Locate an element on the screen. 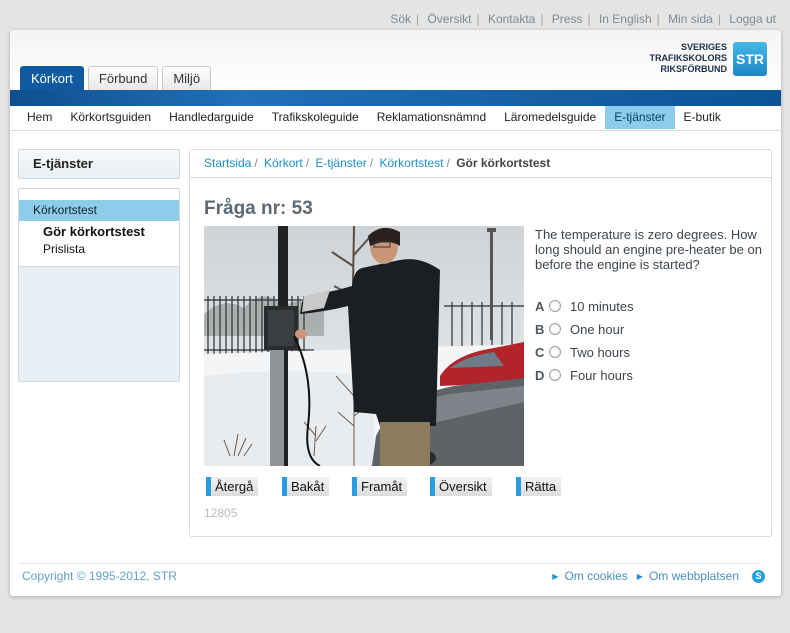 This screenshot has height=633, width=790. logo-mark: STR is located at coordinates (750, 59).